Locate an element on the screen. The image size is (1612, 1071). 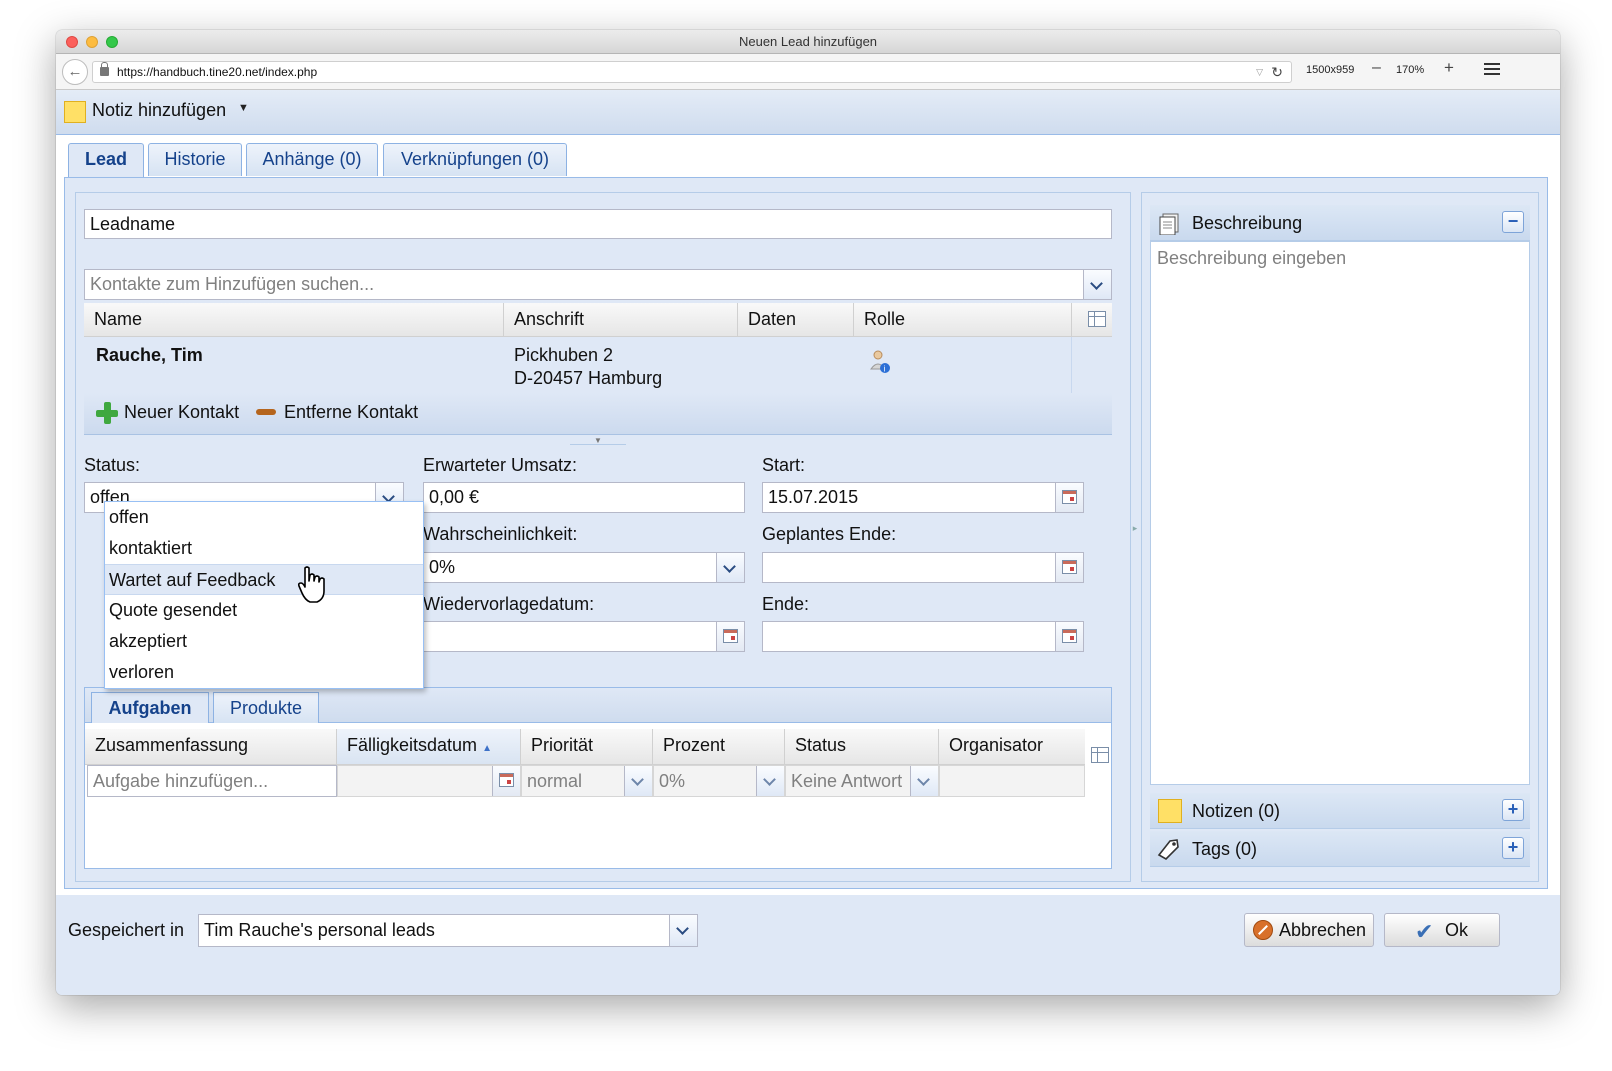
col-percent: Prozent is located at coordinates (719, 746).